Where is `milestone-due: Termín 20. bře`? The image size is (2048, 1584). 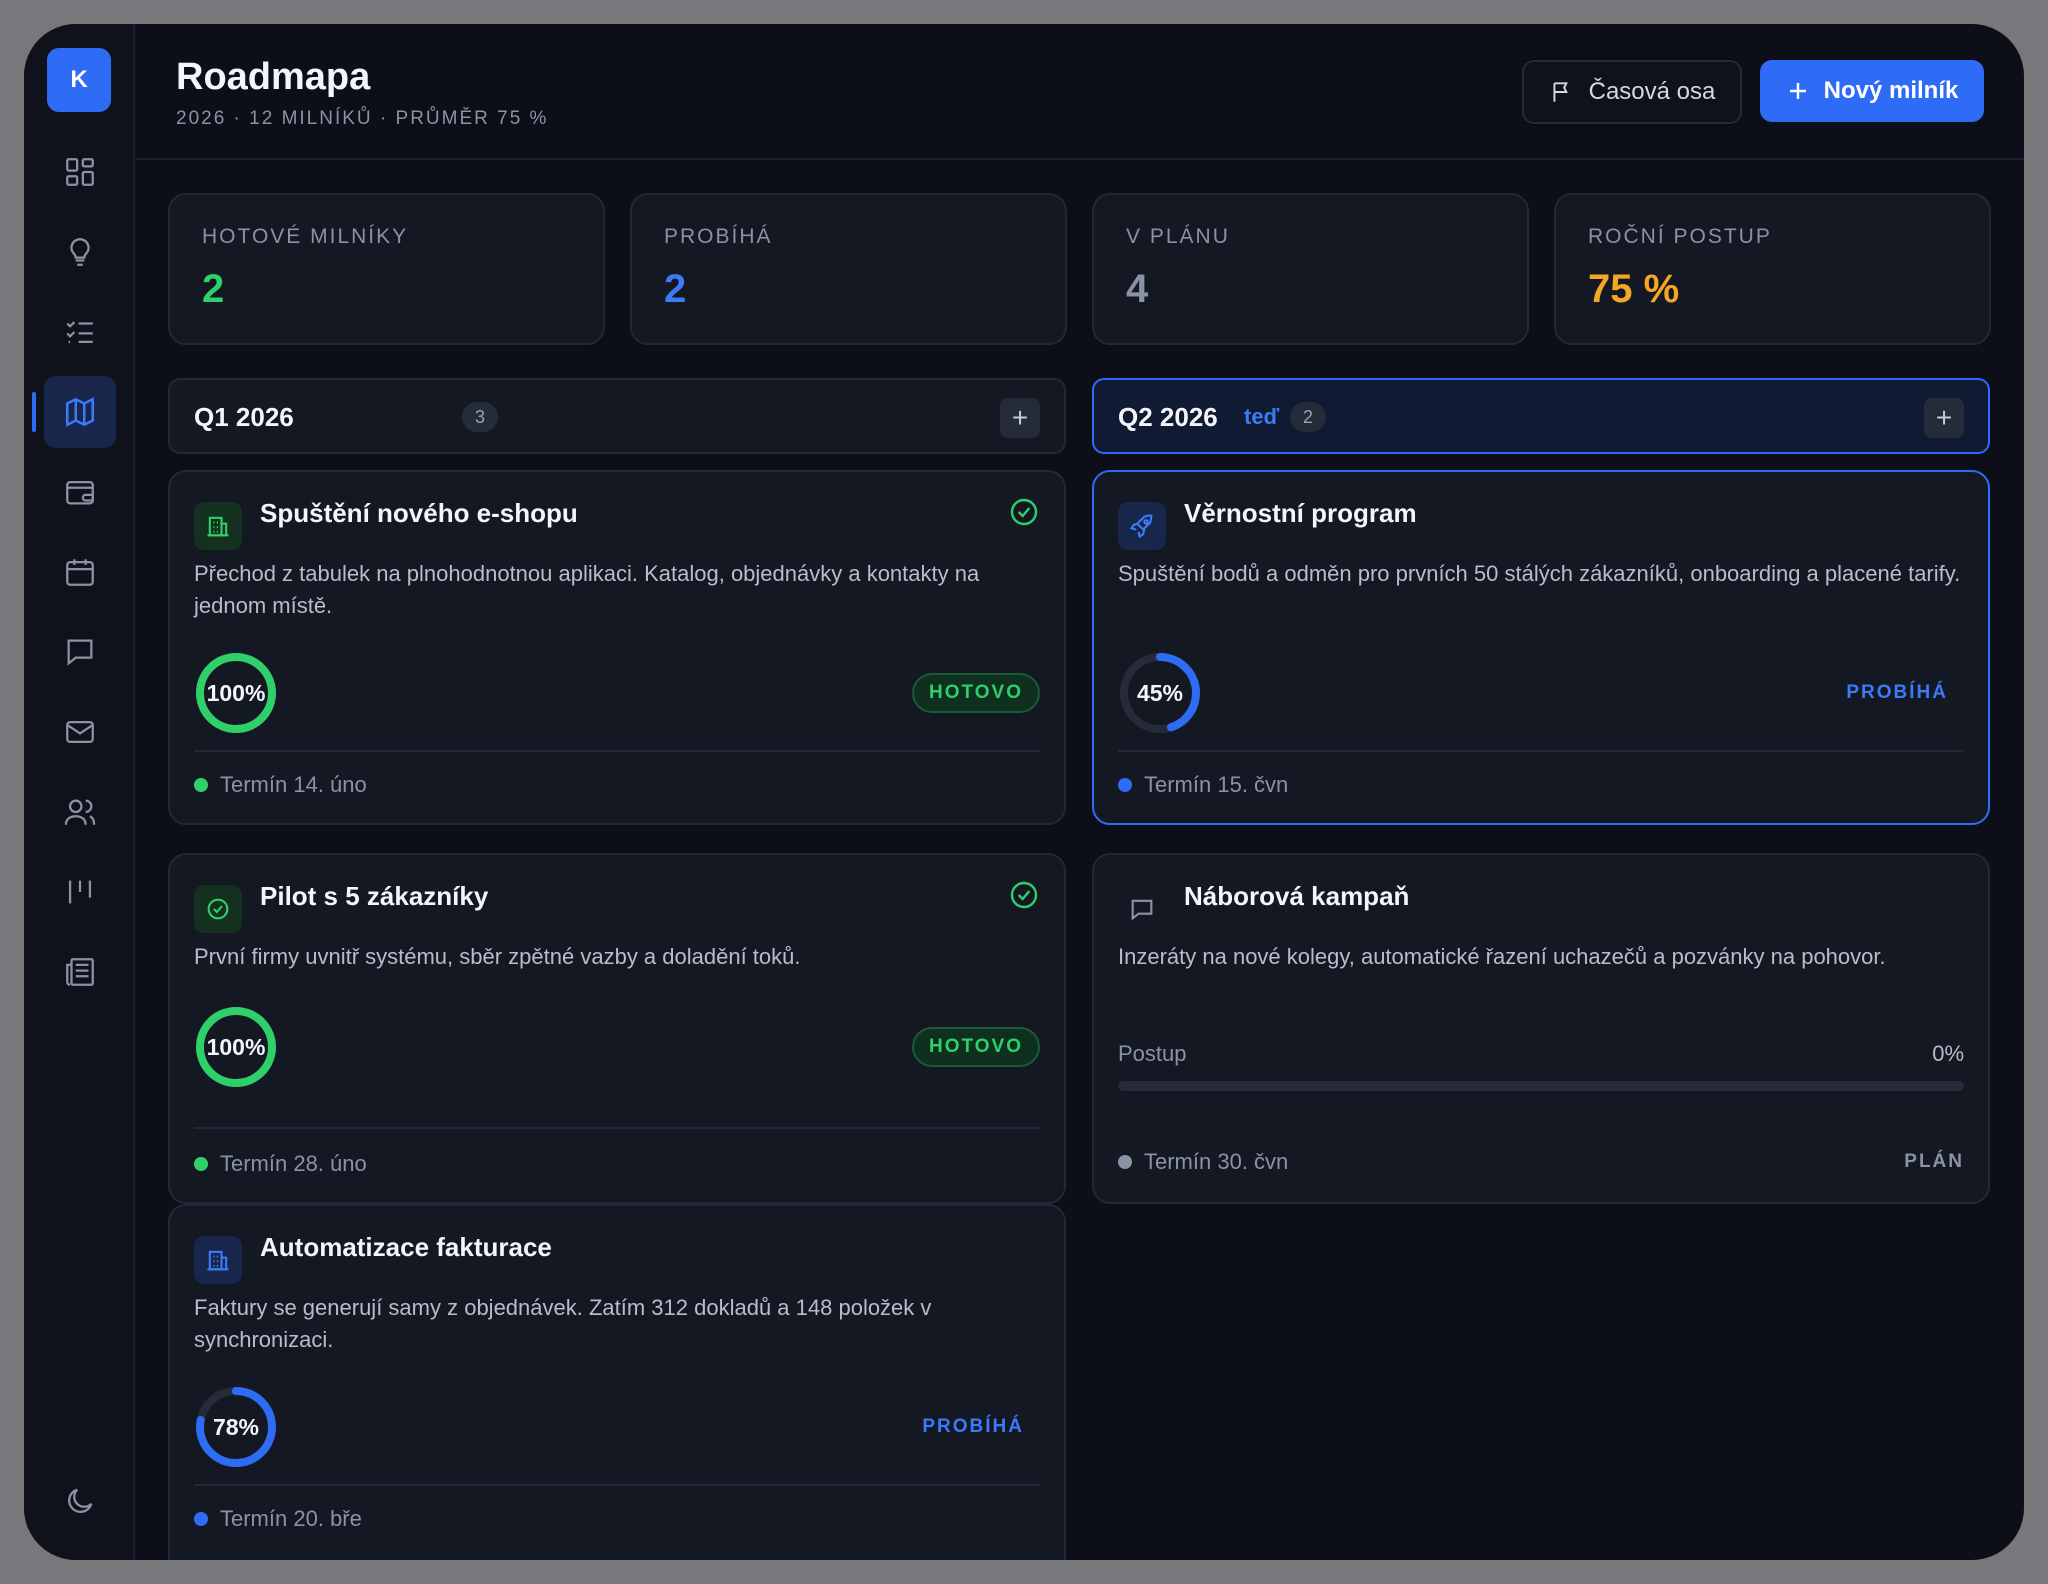
milestone-due: Termín 20. bře is located at coordinates (278, 1519).